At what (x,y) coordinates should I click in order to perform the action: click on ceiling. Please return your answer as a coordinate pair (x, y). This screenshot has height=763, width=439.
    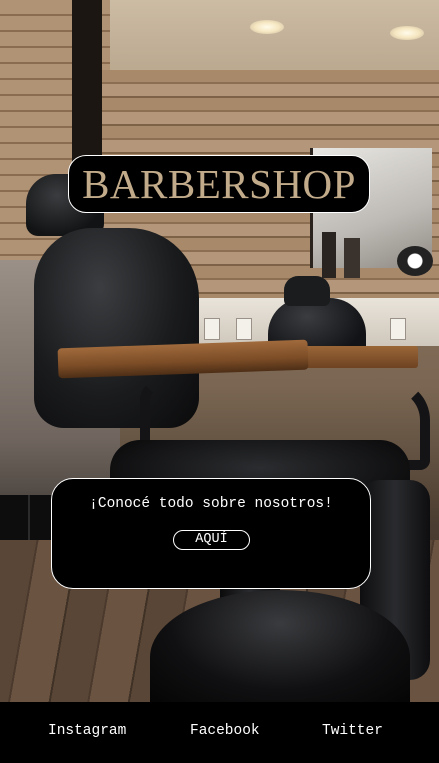
    Looking at the image, I should click on (269, 40).